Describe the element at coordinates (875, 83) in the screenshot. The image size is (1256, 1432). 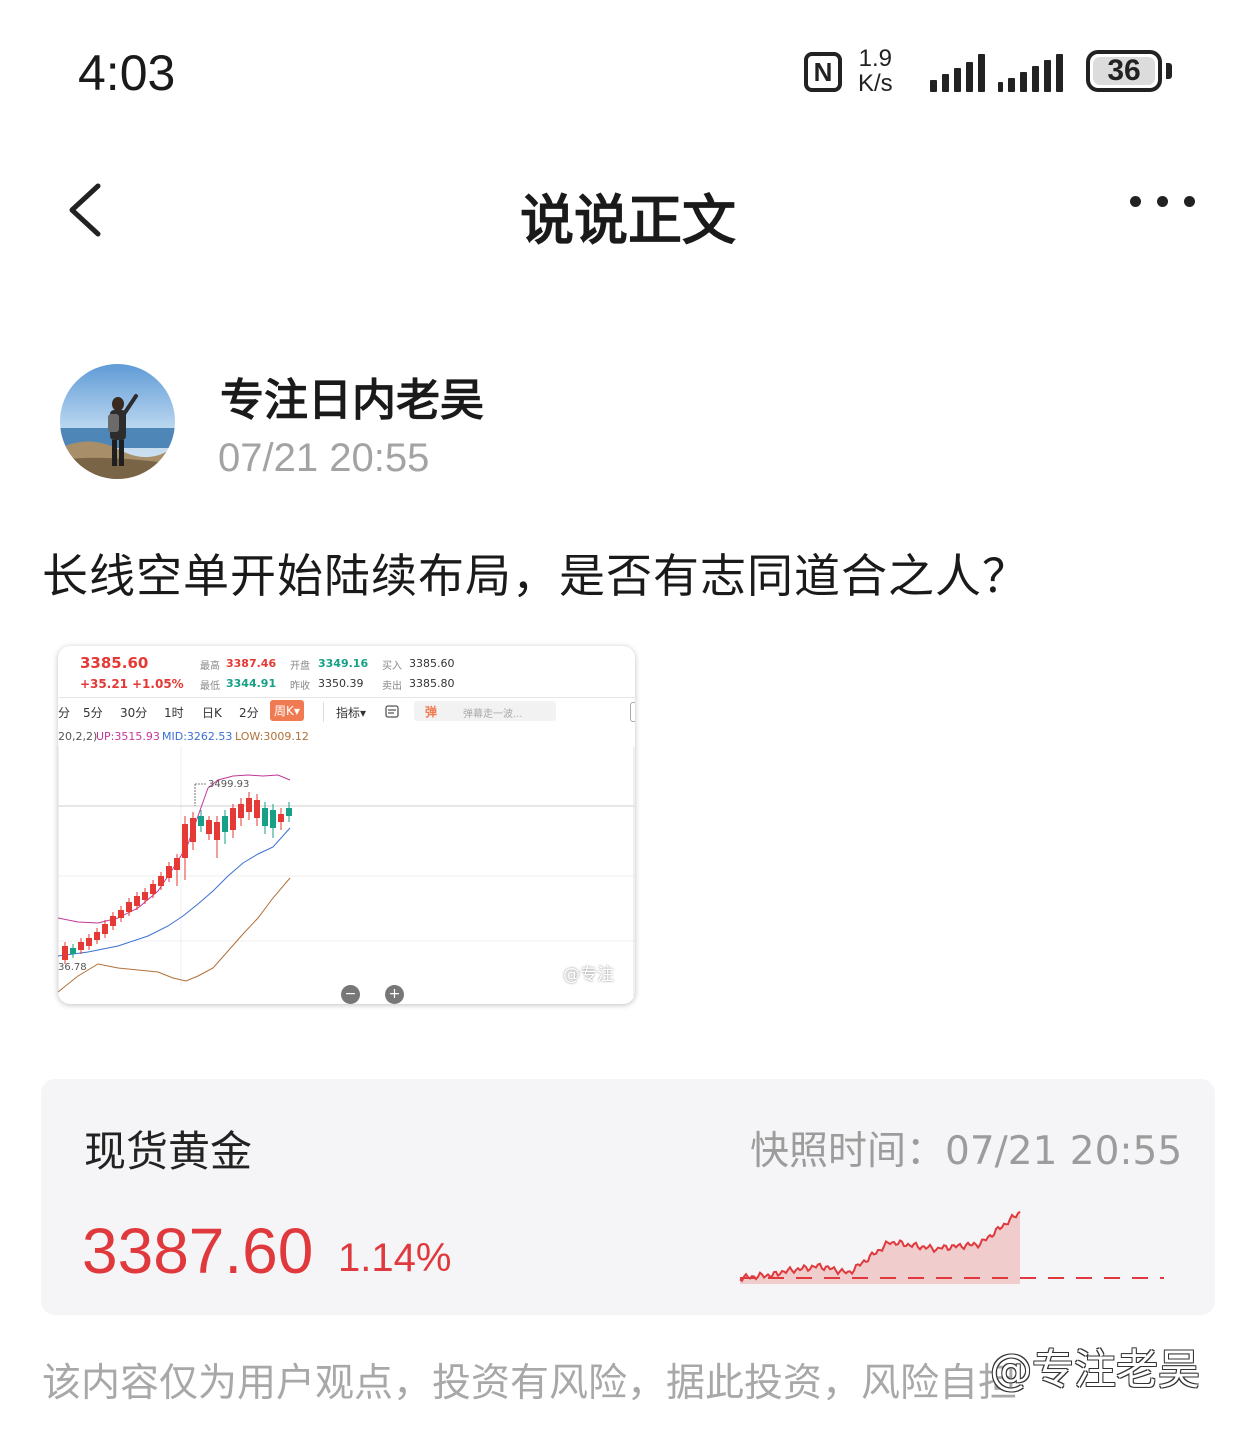
I see `network-speed-unit: K/s` at that location.